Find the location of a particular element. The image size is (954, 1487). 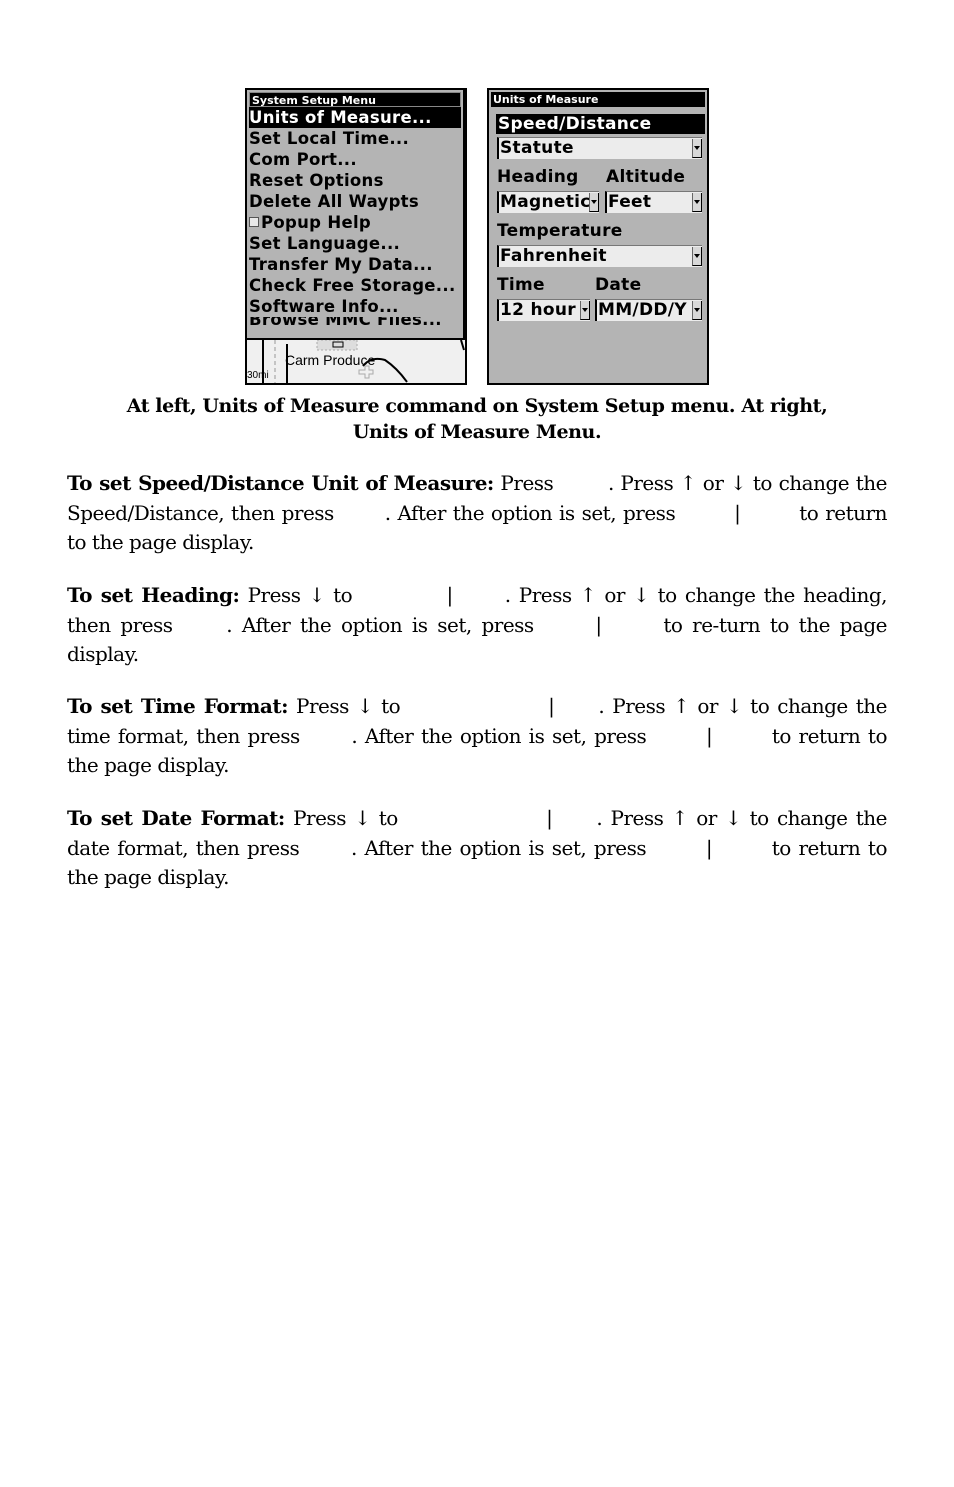

popup-help-checkbox is located at coordinates (254, 222).